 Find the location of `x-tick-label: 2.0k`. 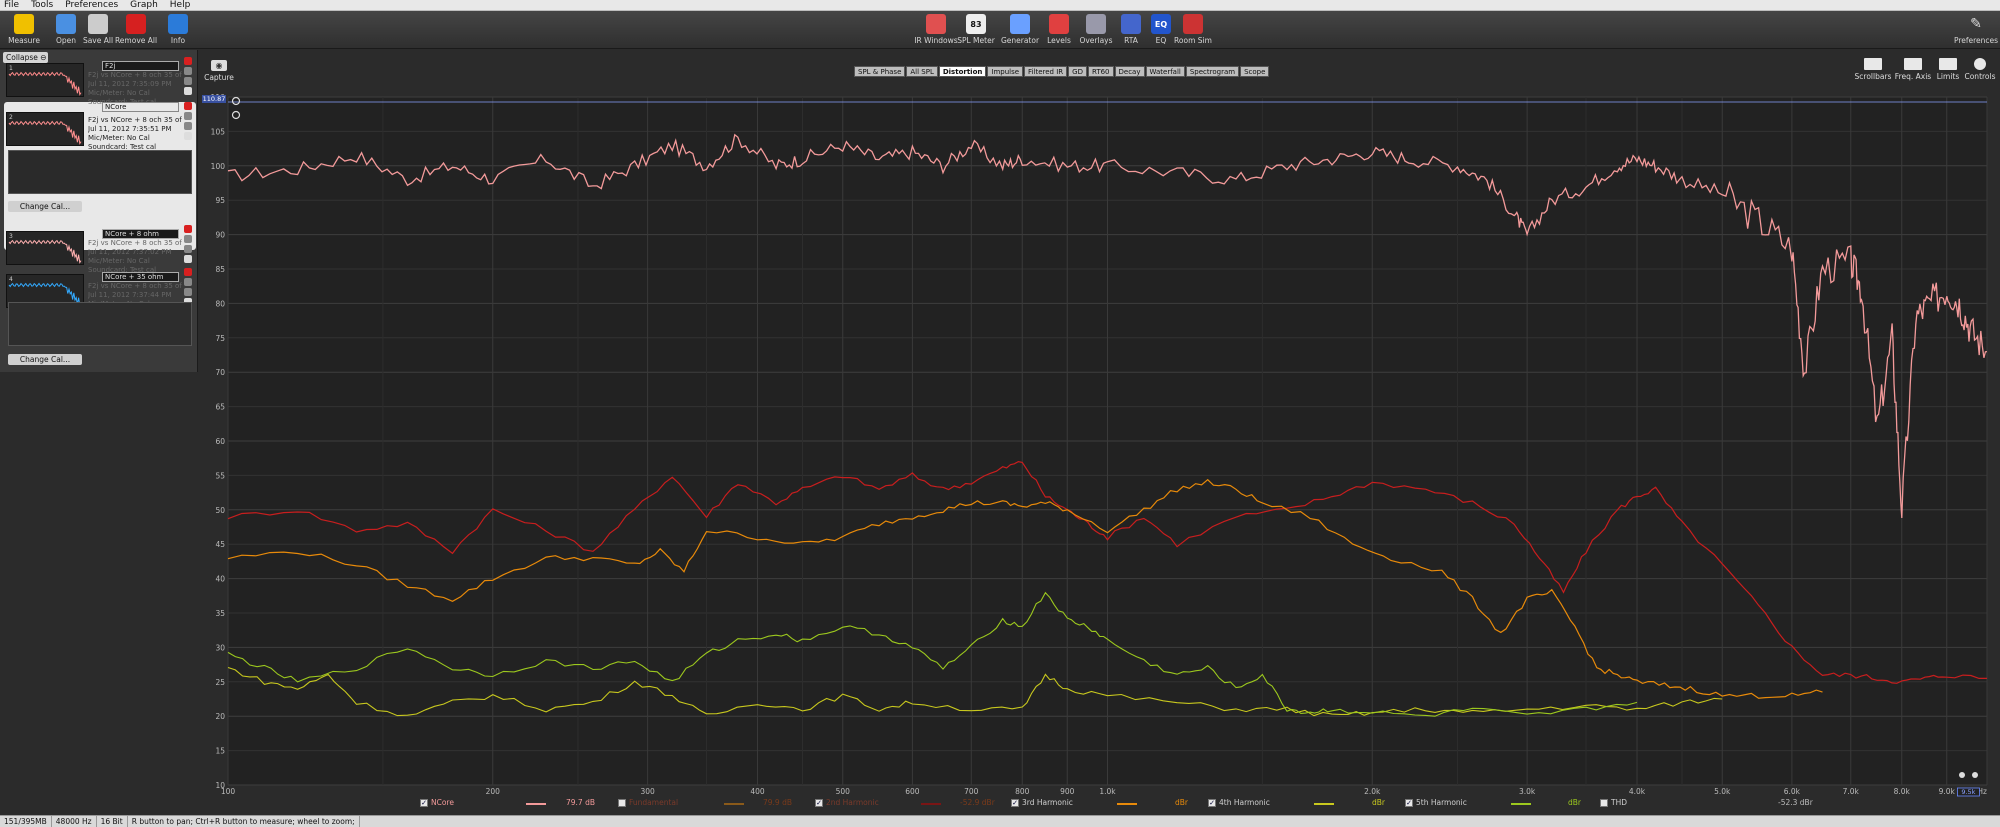

x-tick-label: 2.0k is located at coordinates (1372, 791).